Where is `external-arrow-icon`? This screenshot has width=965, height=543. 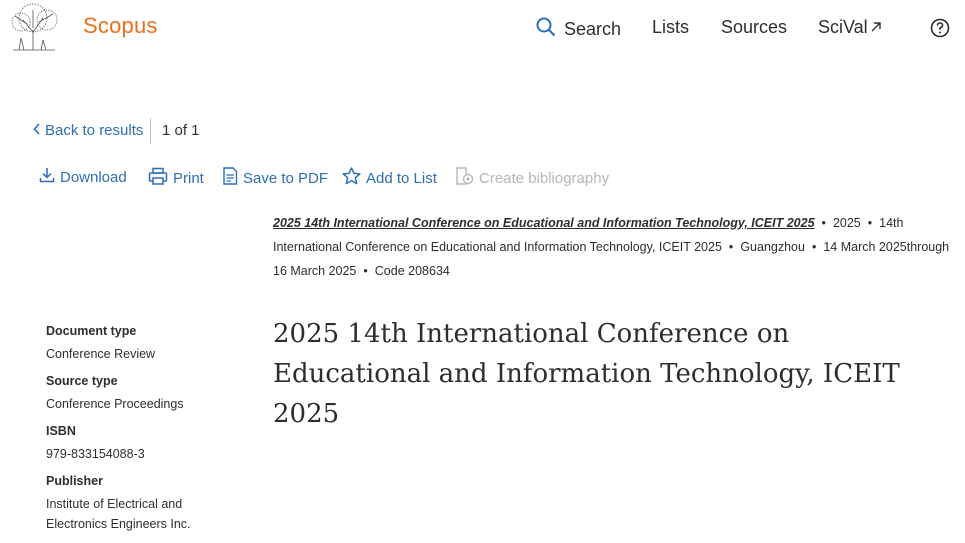
external-arrow-icon is located at coordinates (876, 27).